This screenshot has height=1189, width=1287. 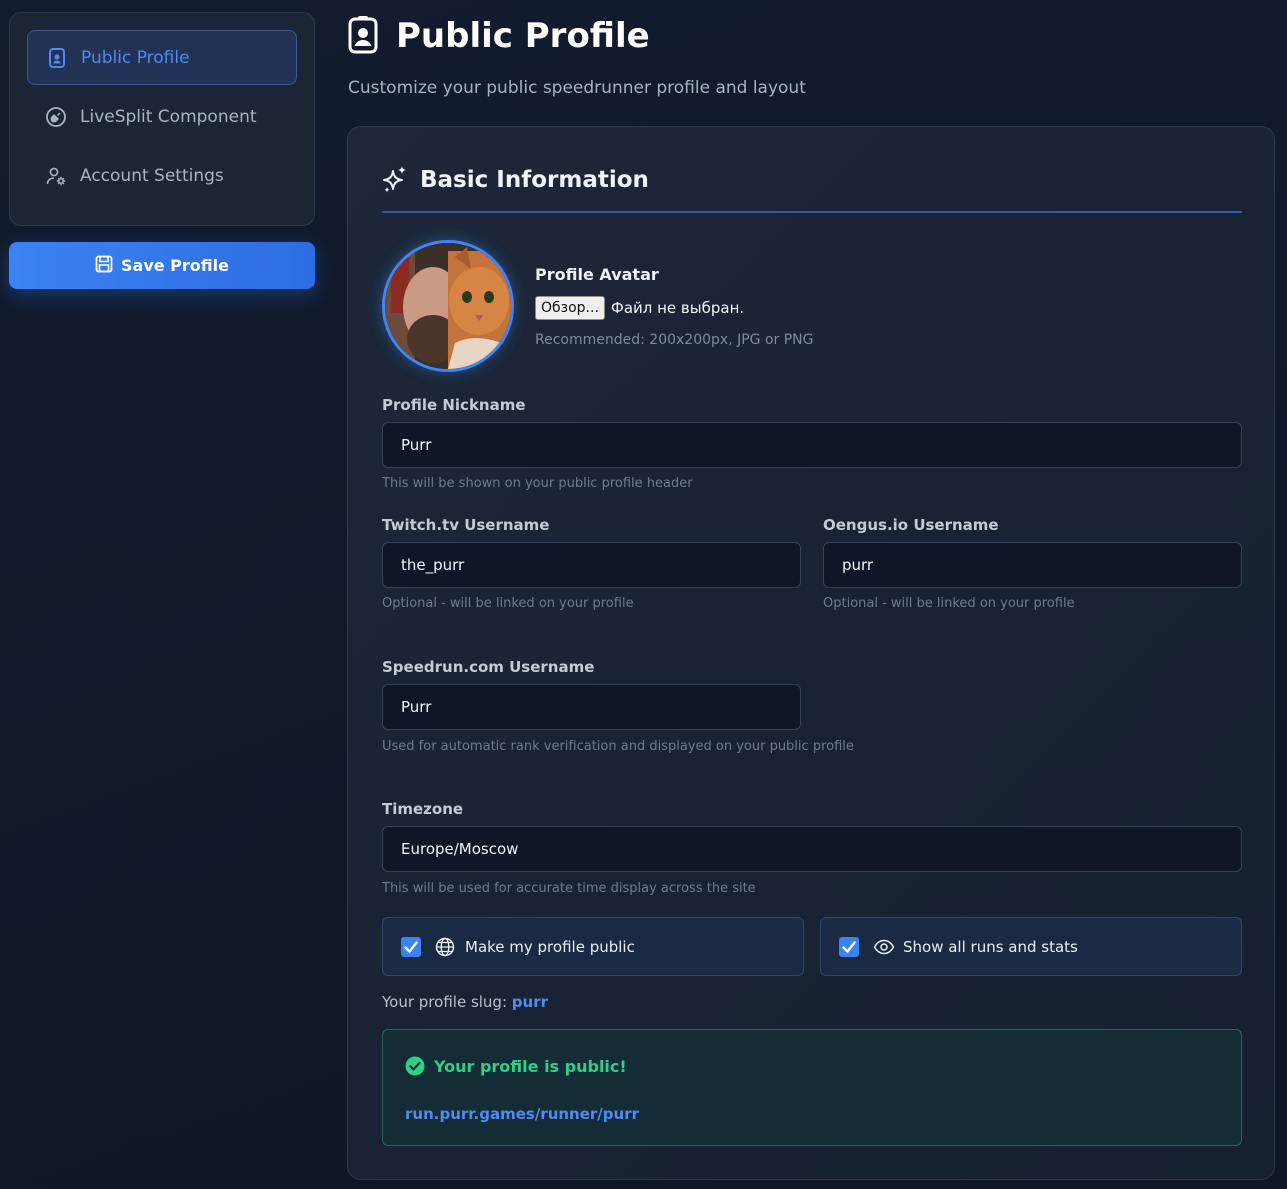 I want to click on oengus-label: Oengus.io Username, so click(x=911, y=525).